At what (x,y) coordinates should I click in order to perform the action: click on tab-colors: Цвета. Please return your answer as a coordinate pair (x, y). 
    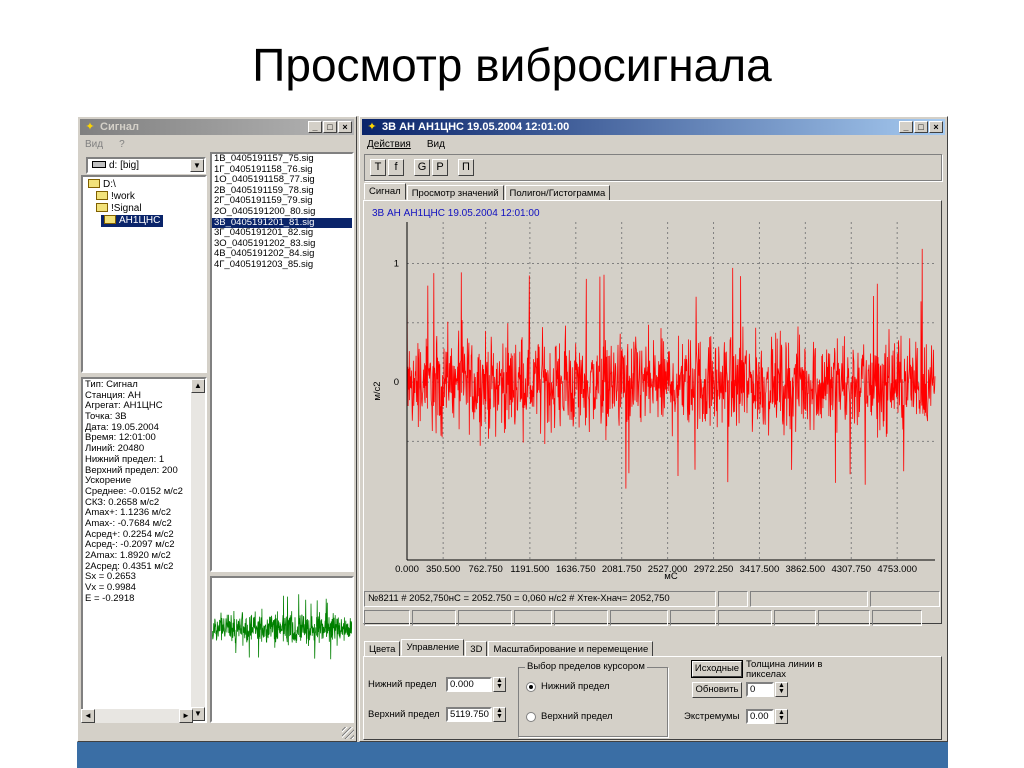
    Looking at the image, I should click on (382, 648).